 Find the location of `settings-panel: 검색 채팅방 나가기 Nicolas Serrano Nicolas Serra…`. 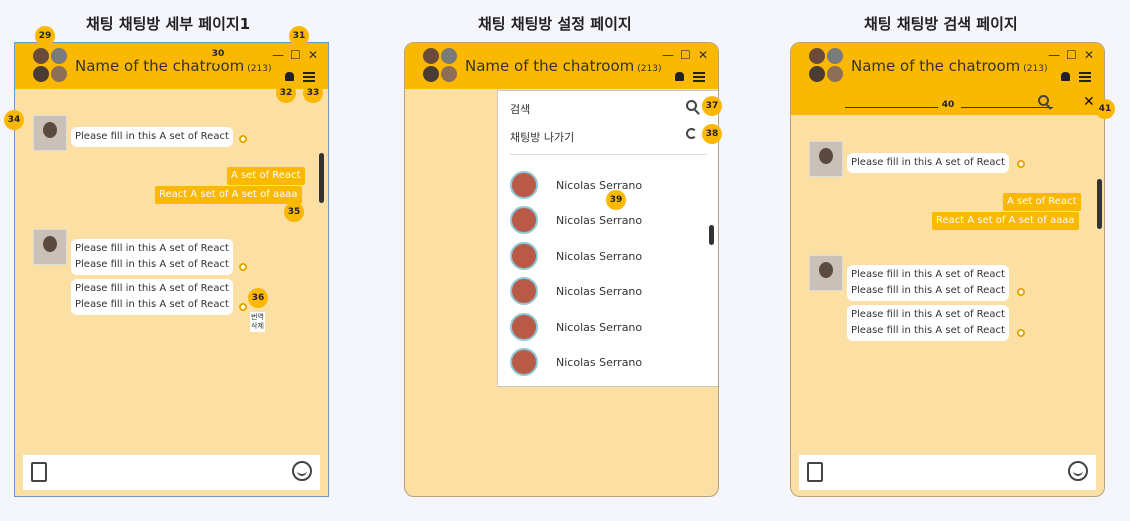

settings-panel: 검색 채팅방 나가기 Nicolas Serrano Nicolas Serra… is located at coordinates (607, 238).